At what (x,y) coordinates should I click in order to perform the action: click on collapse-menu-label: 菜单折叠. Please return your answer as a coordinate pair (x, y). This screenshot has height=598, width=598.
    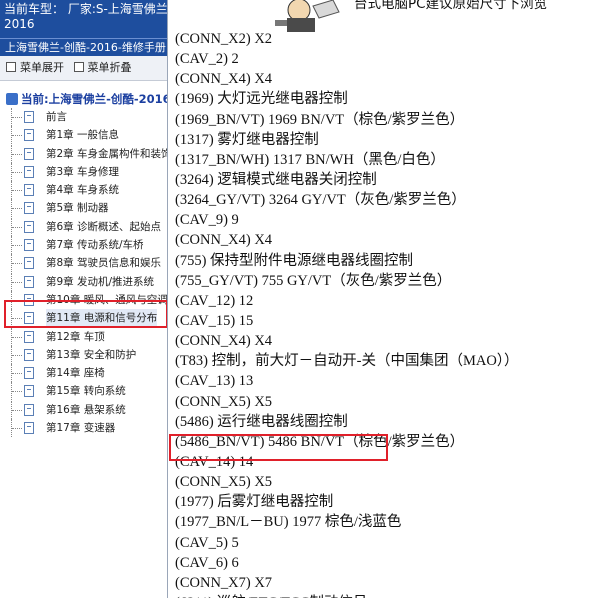
    Looking at the image, I should click on (109, 67).